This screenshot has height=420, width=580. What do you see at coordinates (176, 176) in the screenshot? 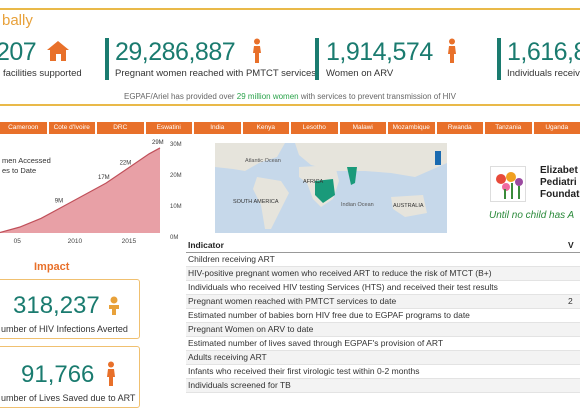
I see `map-y-tick: 20M` at bounding box center [176, 176].